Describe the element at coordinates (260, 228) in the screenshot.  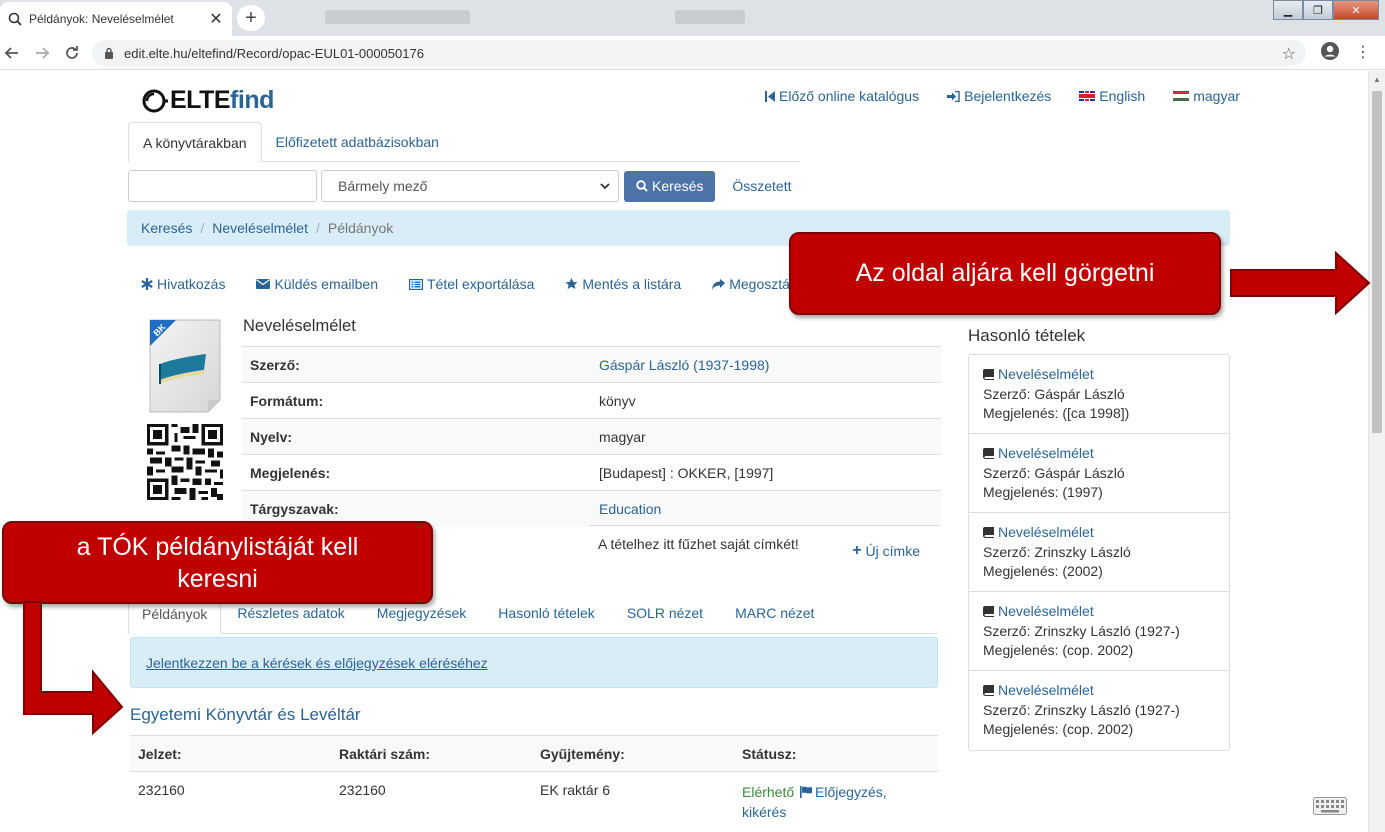
I see `breadcrumb-record: Neveléselmélet` at that location.